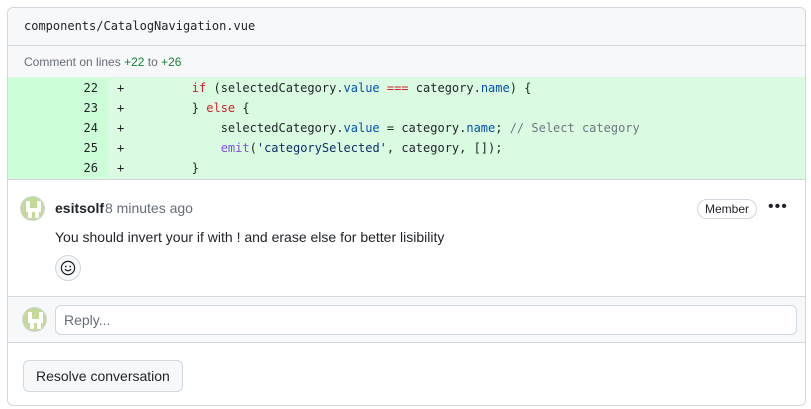 The height and width of the screenshot is (409, 811). I want to click on avatar, so click(32, 208).